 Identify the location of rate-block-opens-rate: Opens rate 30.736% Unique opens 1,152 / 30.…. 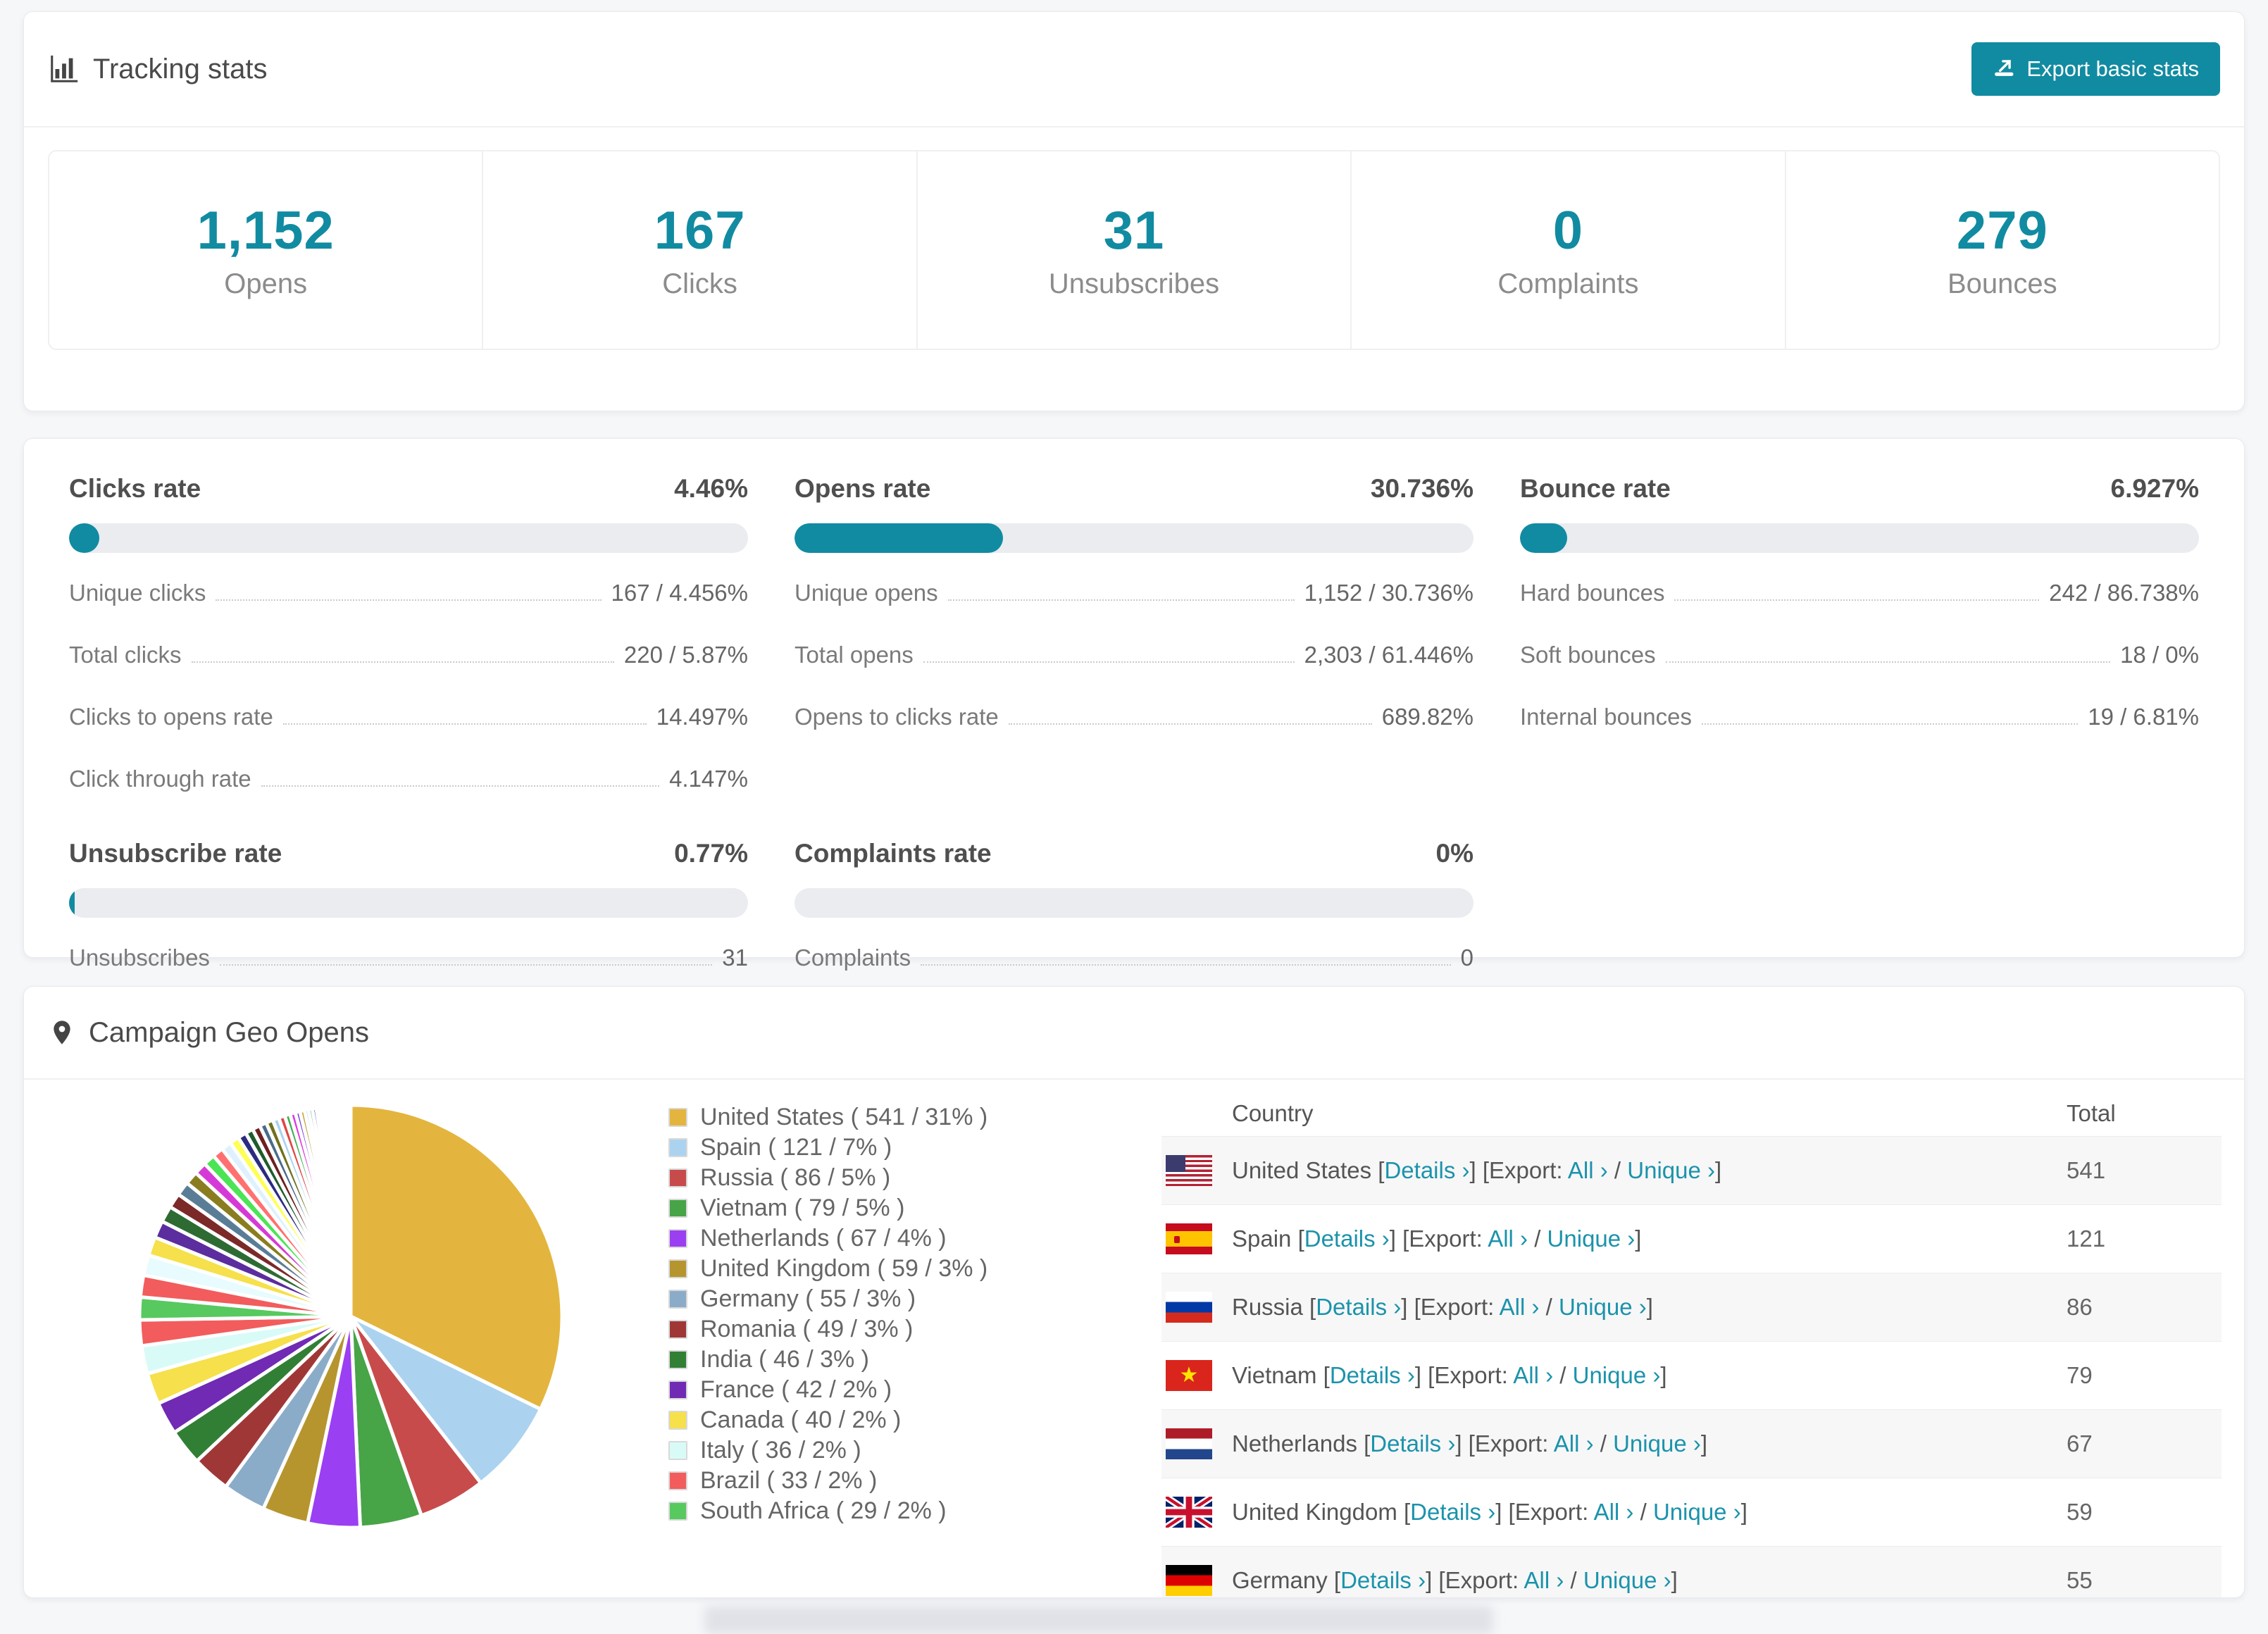
(1134, 633).